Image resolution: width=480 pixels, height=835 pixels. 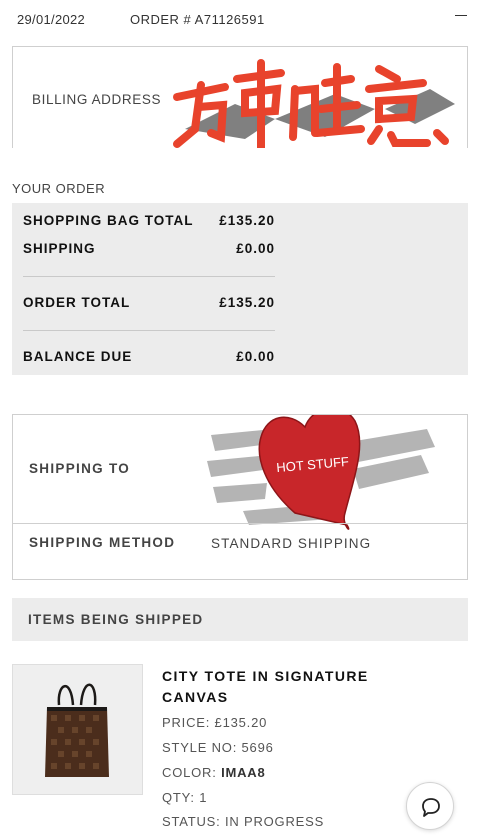 I want to click on summary-label: SHOPPING BAG TOTAL, so click(x=108, y=220).